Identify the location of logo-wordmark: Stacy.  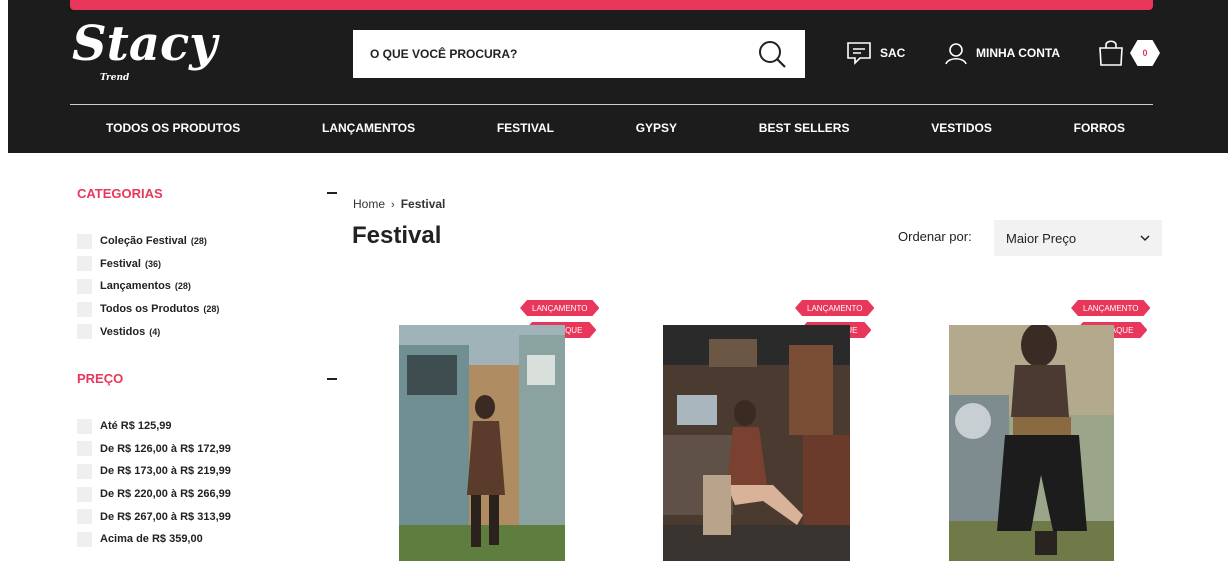
(146, 44).